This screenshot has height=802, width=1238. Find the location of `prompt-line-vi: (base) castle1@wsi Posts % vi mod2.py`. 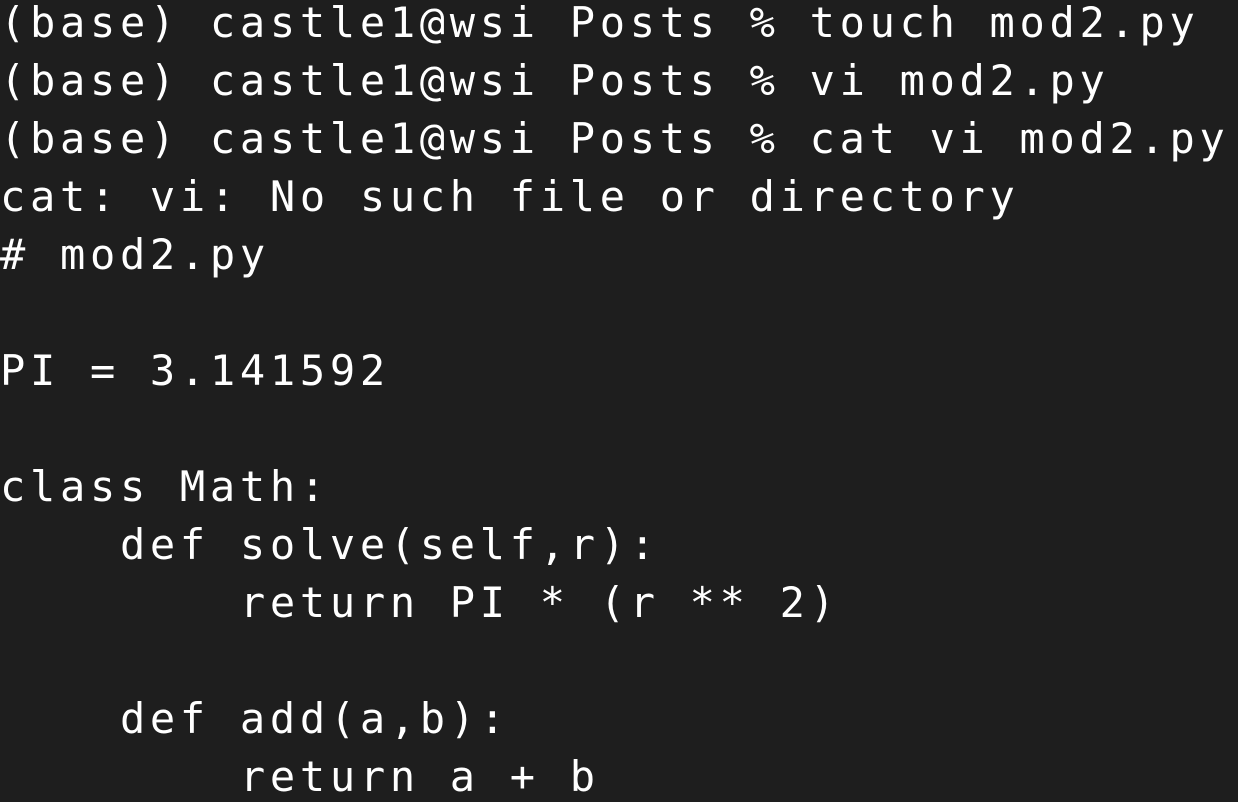

prompt-line-vi: (base) castle1@wsi Posts % vi mod2.py is located at coordinates (555, 80).